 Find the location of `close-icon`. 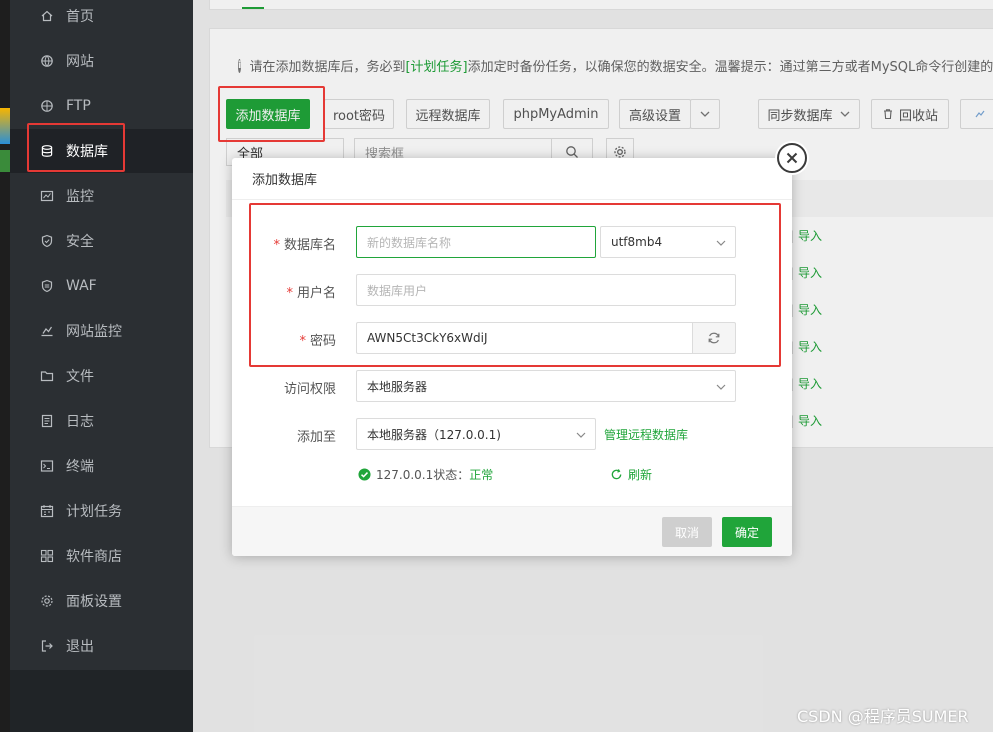

close-icon is located at coordinates (792, 158).